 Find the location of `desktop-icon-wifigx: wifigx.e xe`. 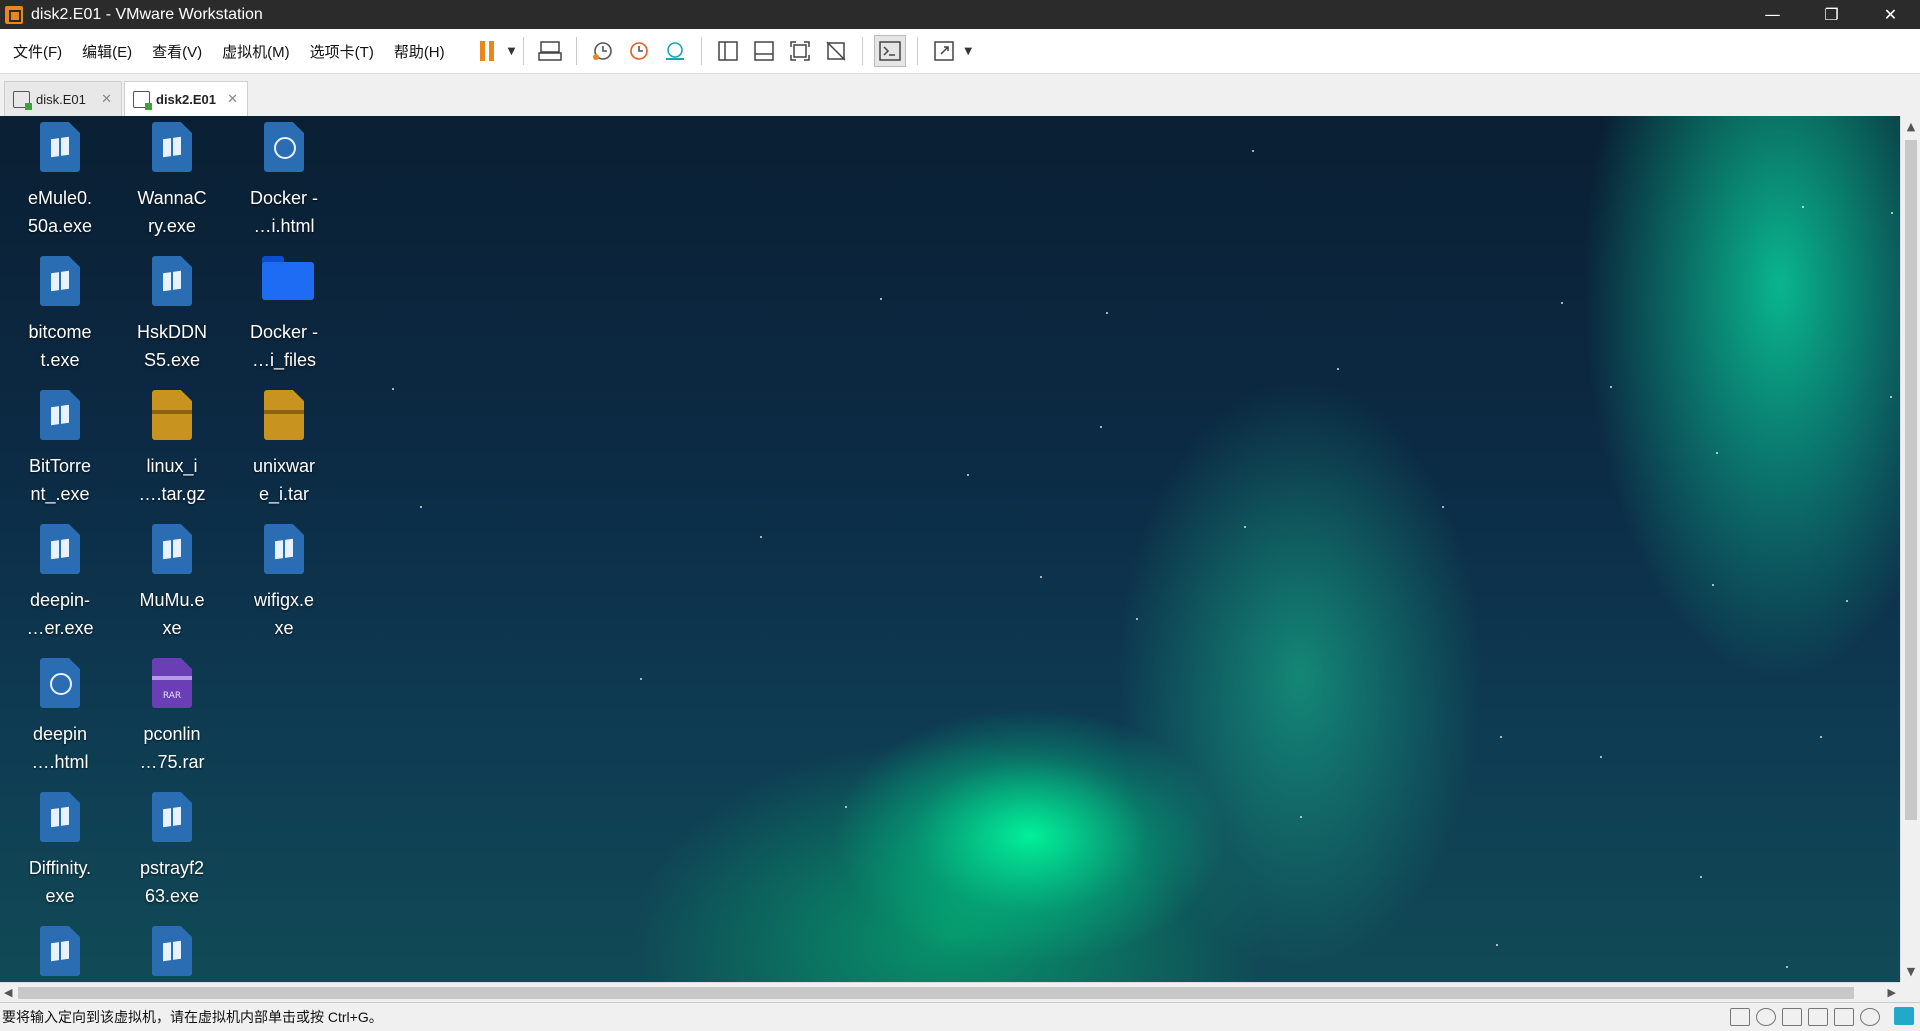

desktop-icon-wifigx: wifigx.e xe is located at coordinates (284, 585).